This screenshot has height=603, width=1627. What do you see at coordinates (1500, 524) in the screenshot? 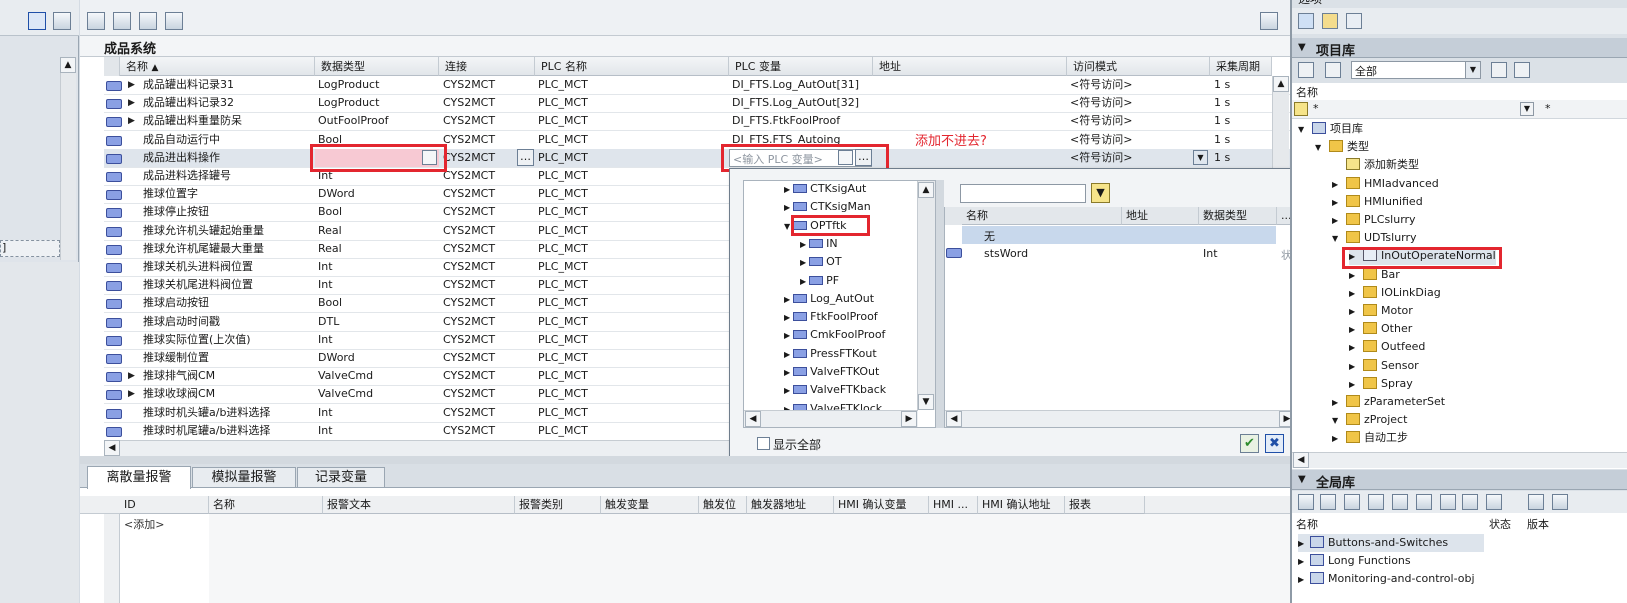
I see `global-col-status: 状态` at bounding box center [1500, 524].